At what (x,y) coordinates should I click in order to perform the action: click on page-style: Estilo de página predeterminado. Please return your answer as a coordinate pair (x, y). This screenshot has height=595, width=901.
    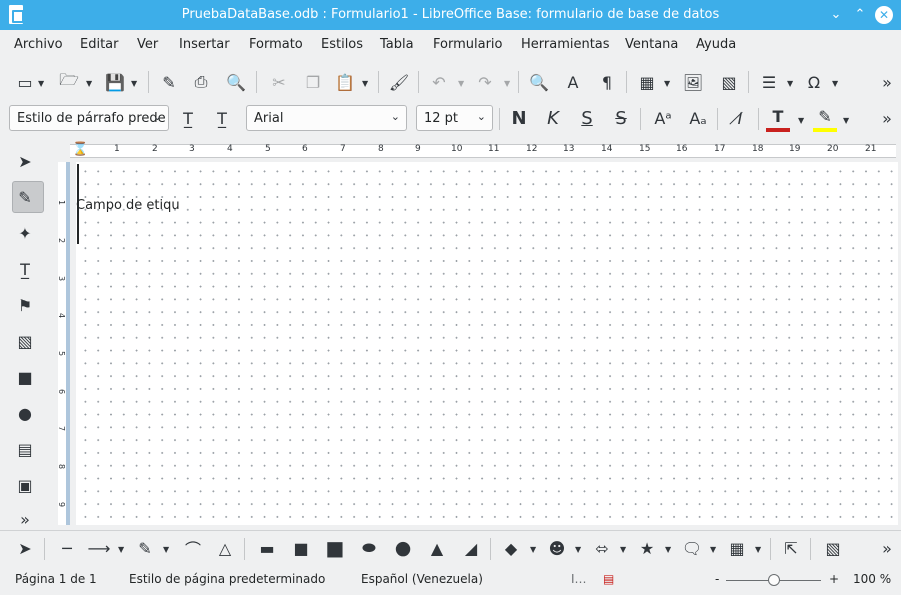
    Looking at the image, I should click on (227, 579).